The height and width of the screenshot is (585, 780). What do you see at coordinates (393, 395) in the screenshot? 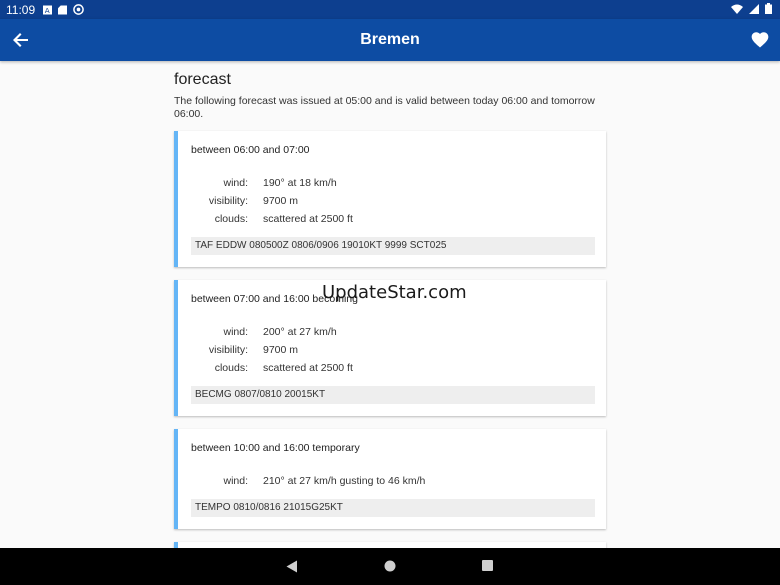
I see `raw-taf: BECMG 0807/0810 20015KT` at bounding box center [393, 395].